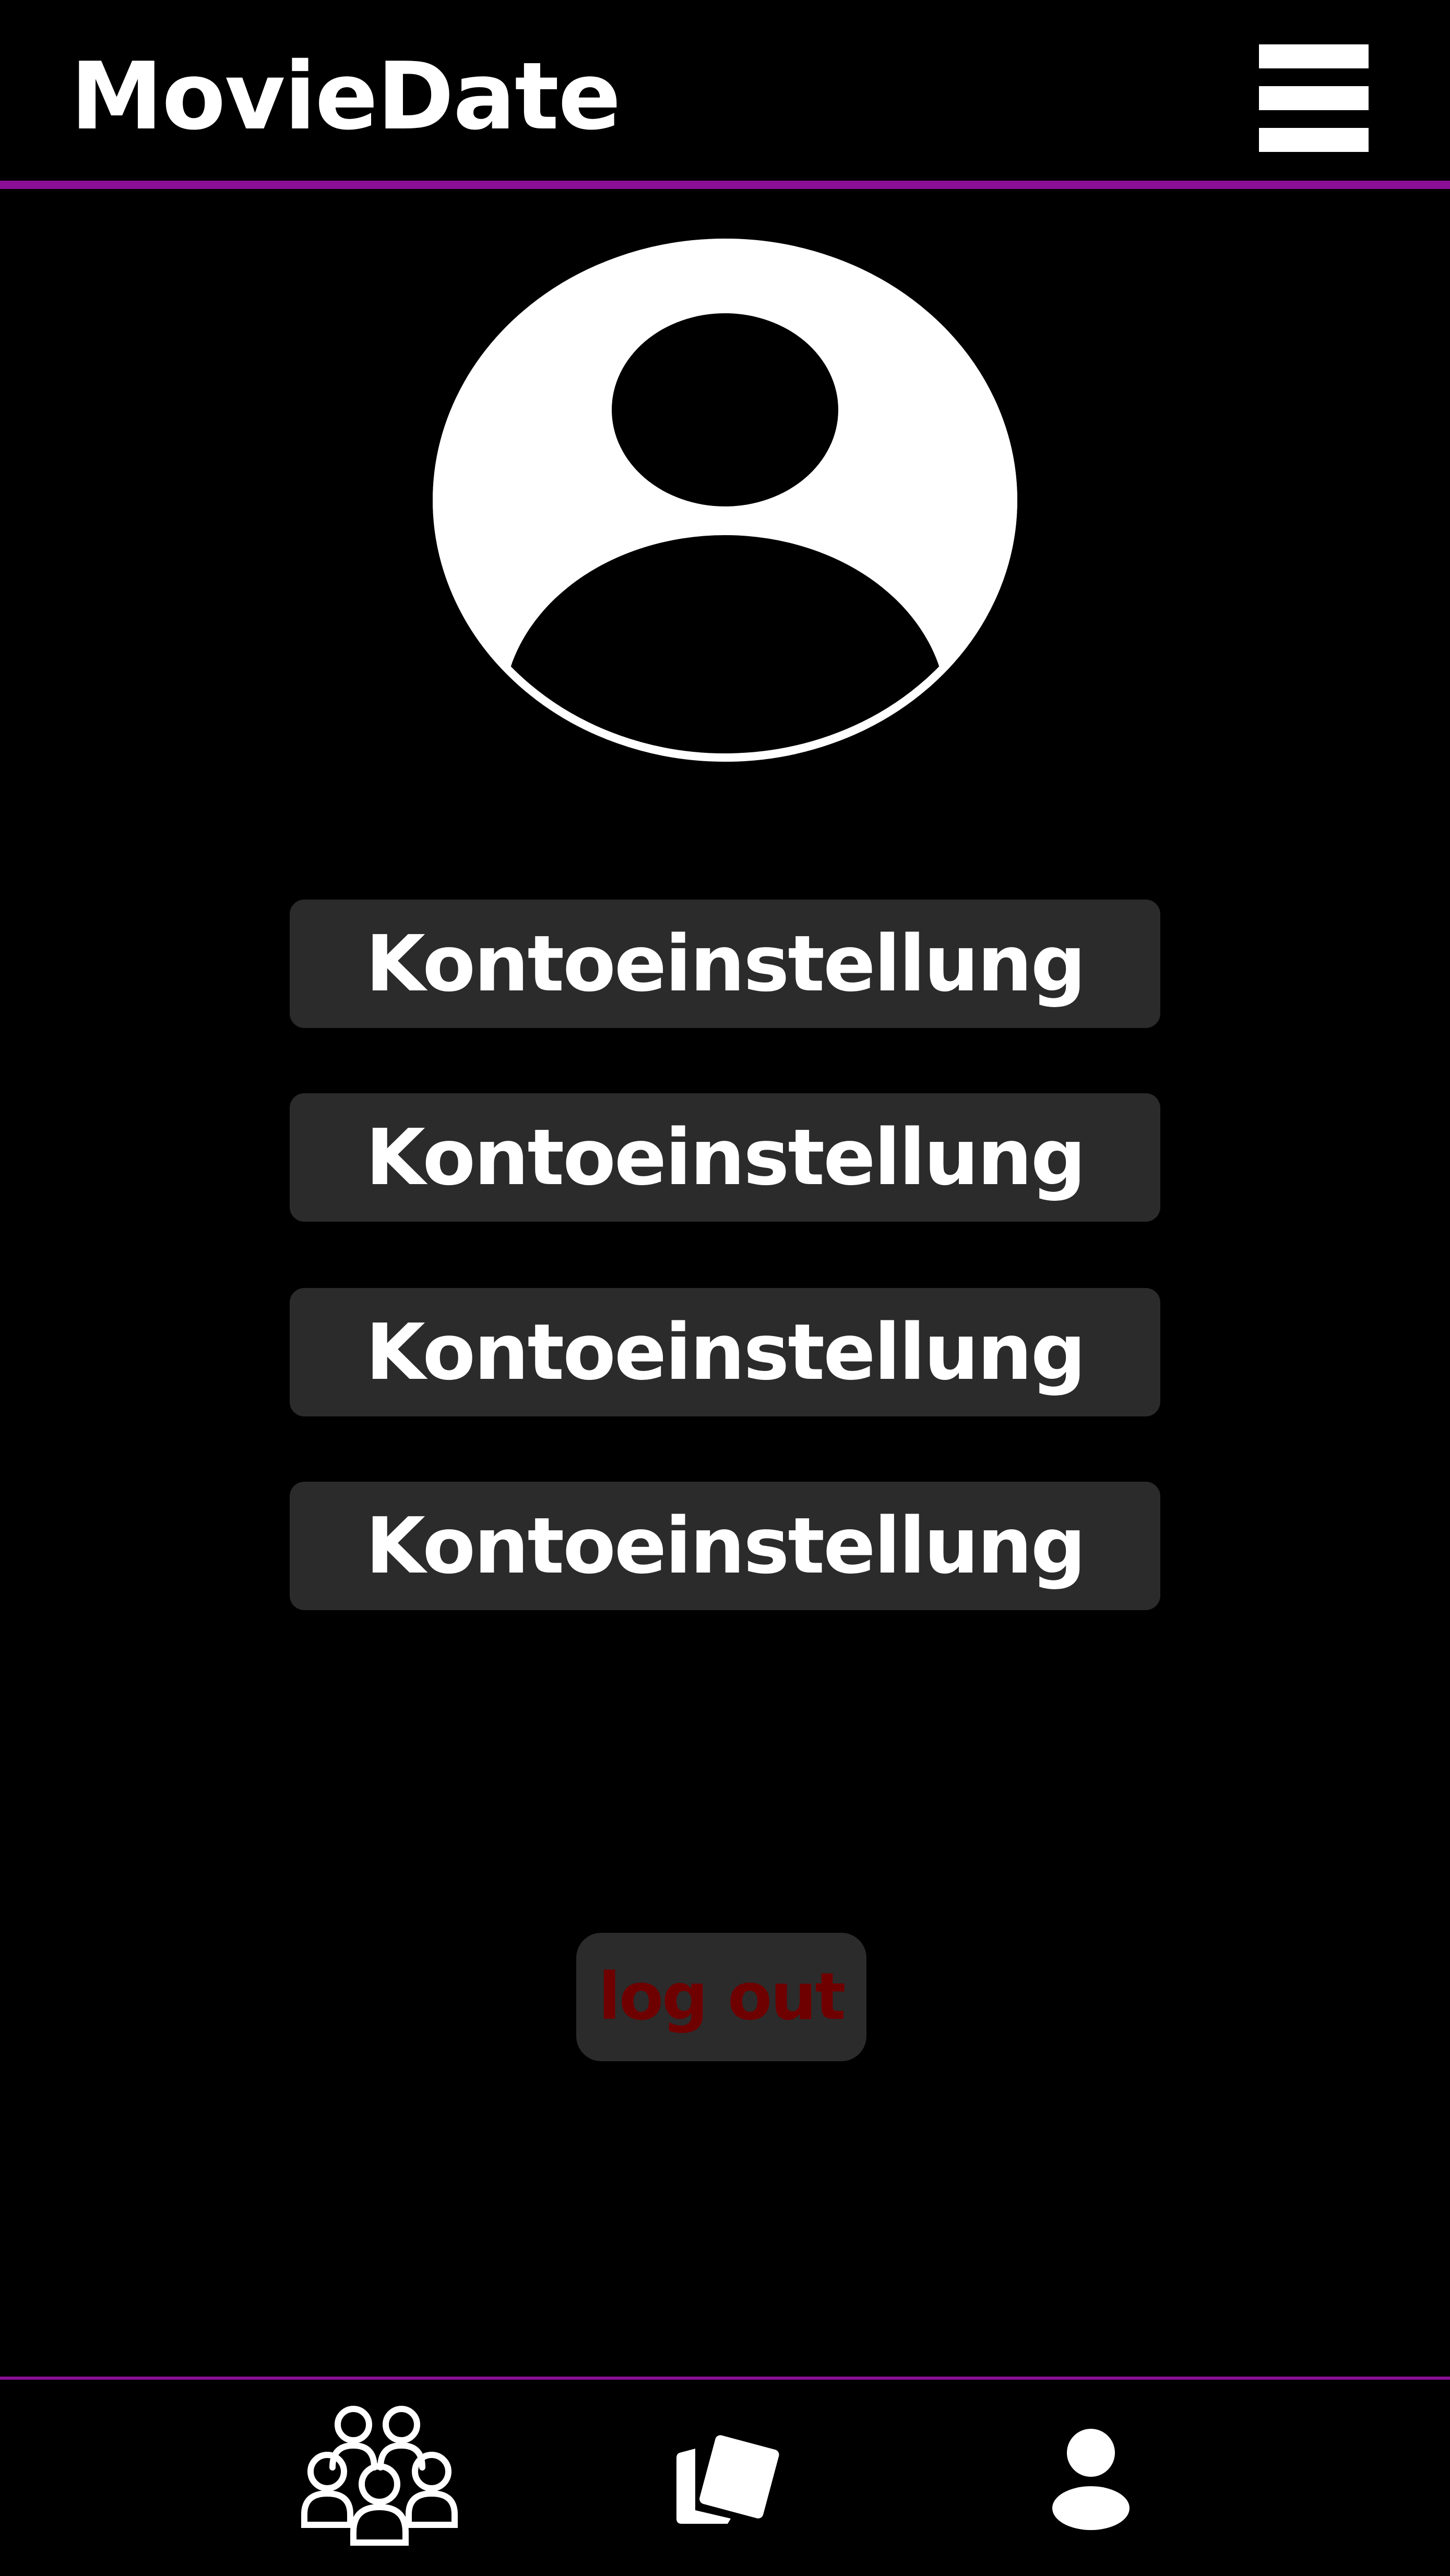  I want to click on nav-item-profile, so click(1091, 2478).